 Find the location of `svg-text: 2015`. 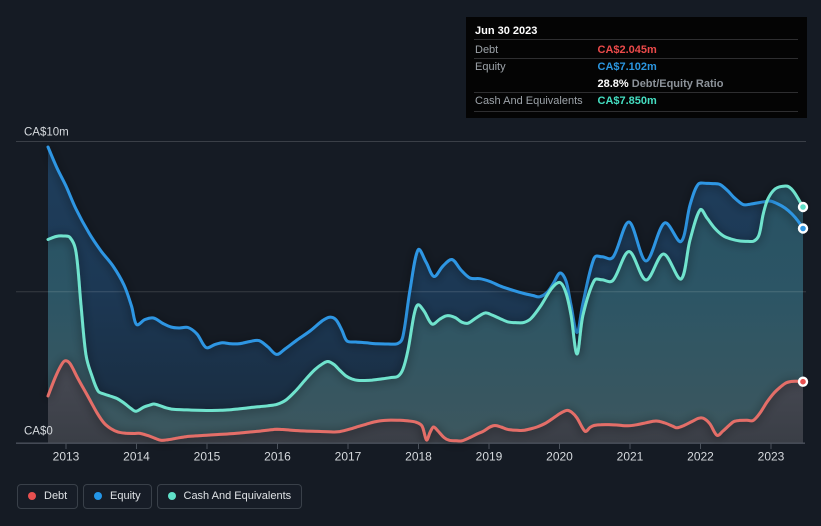

svg-text: 2015 is located at coordinates (207, 457).